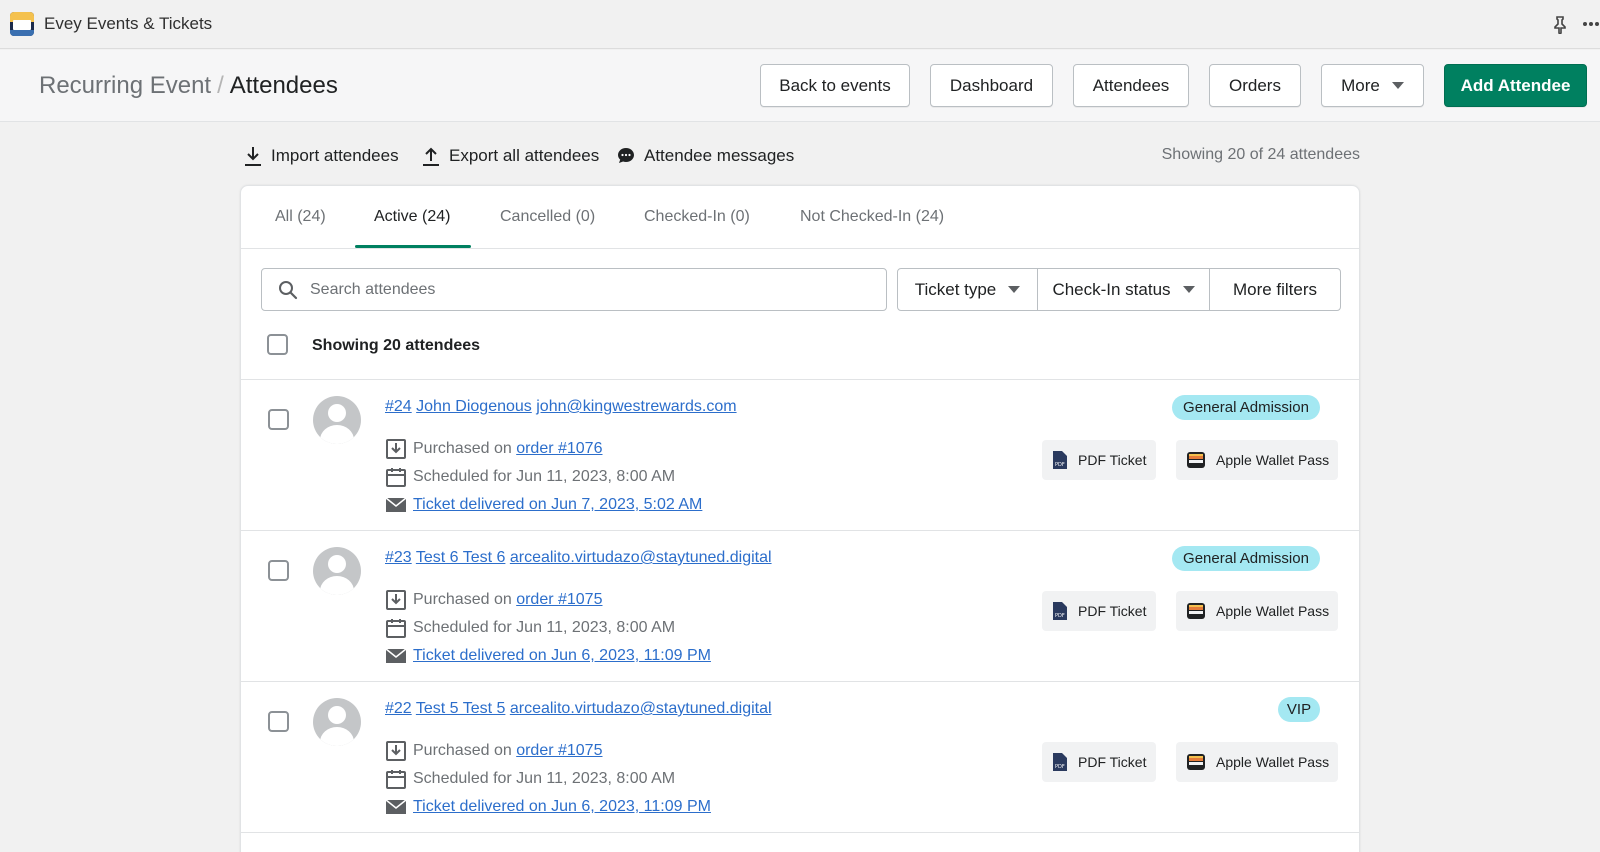 Image resolution: width=1600 pixels, height=852 pixels. What do you see at coordinates (288, 290) in the screenshot?
I see `search-icon` at bounding box center [288, 290].